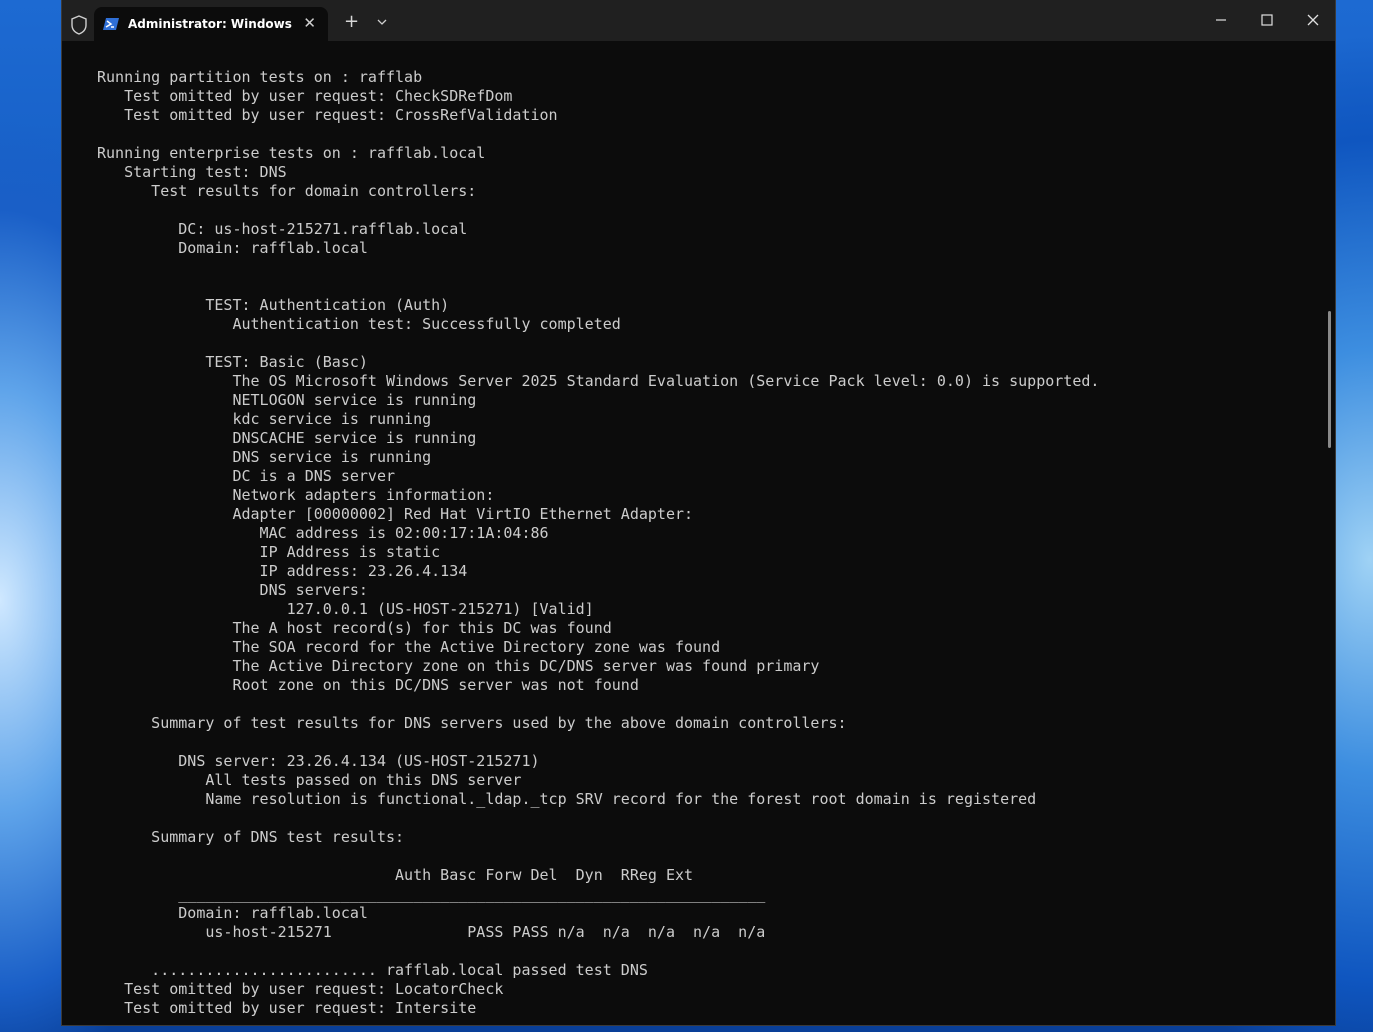  What do you see at coordinates (318, 761) in the screenshot?
I see `terminal-line: DNS server: 23.26.4.134 (US-HOST-215271)` at bounding box center [318, 761].